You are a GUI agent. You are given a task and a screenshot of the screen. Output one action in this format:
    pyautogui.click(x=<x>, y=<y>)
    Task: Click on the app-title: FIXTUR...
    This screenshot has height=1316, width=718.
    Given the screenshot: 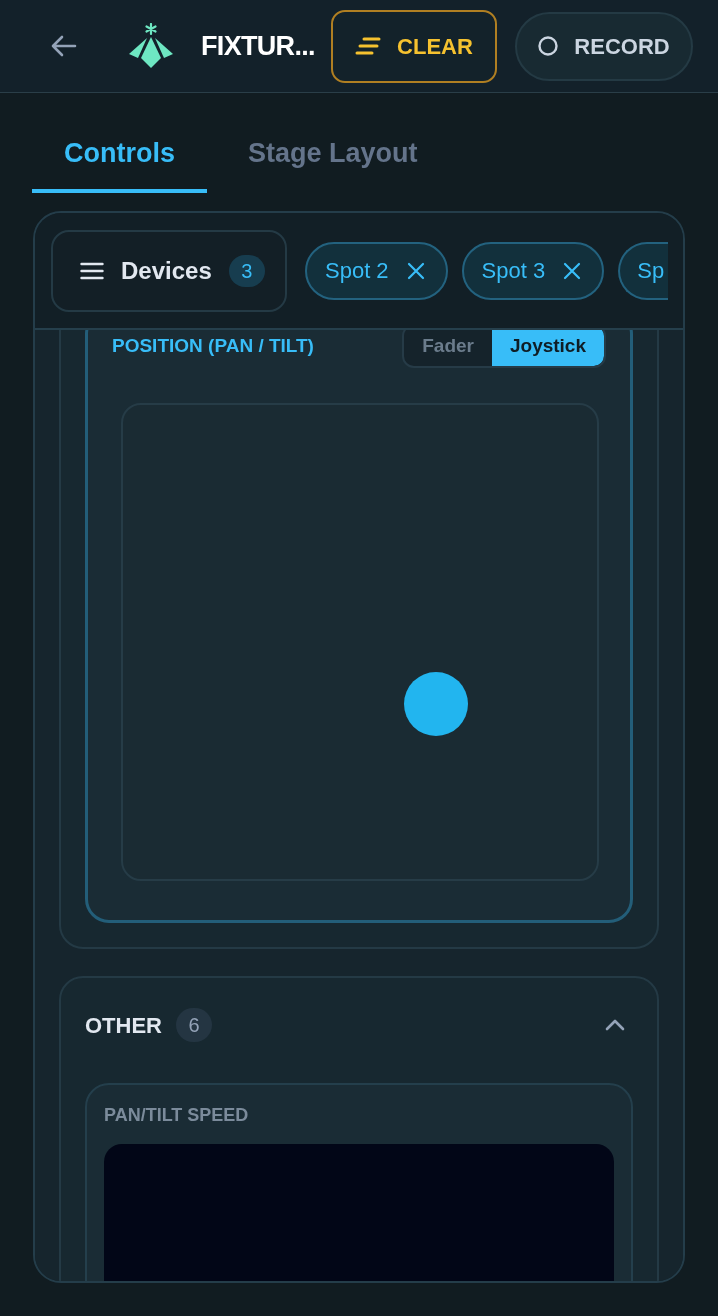 What is the action you would take?
    pyautogui.click(x=258, y=46)
    